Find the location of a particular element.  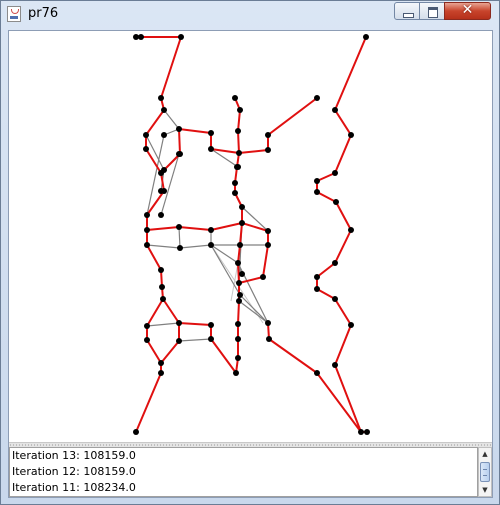

scroll-up-icon: ▲ is located at coordinates (485, 454).